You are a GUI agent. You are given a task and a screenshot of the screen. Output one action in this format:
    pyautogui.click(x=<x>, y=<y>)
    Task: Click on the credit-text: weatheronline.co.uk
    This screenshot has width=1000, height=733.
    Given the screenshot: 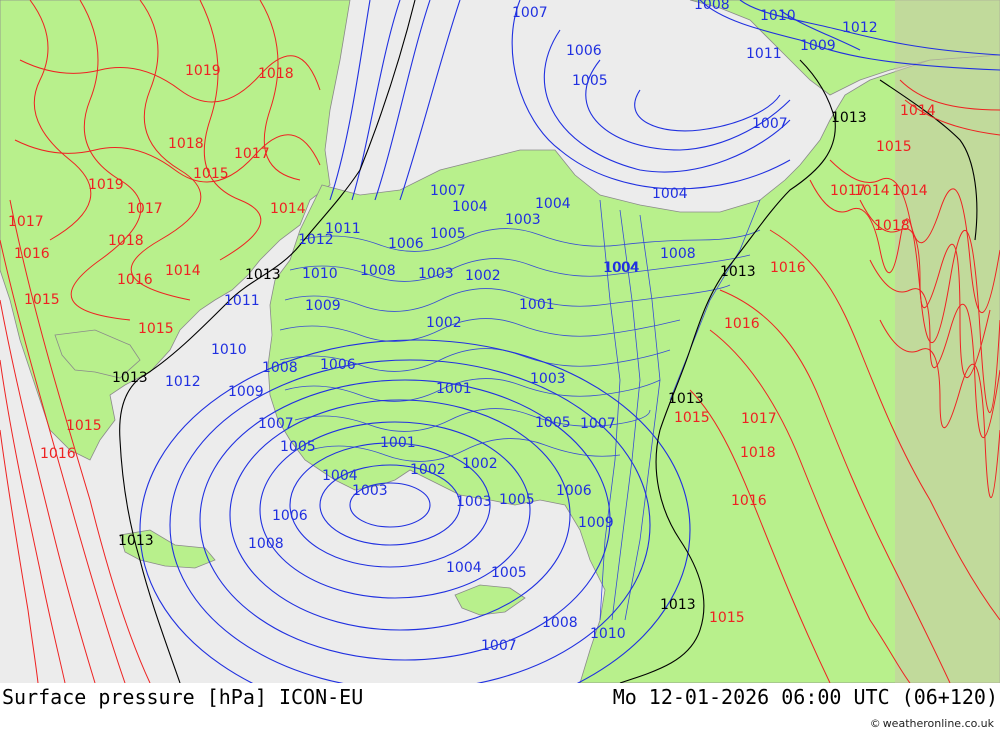 What is the action you would take?
    pyautogui.click(x=938, y=723)
    